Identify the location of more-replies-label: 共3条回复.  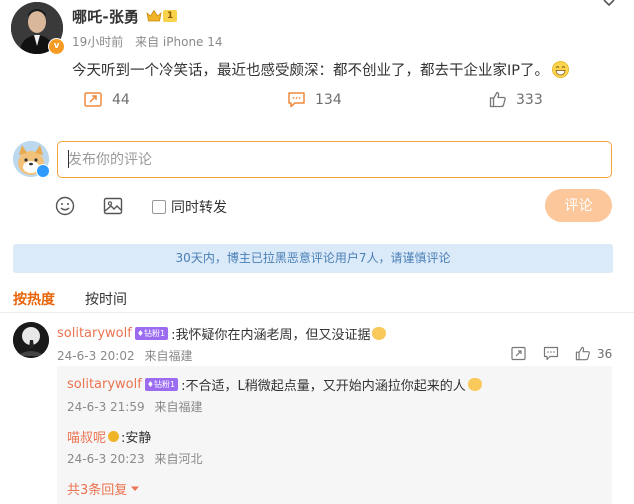
(97, 490).